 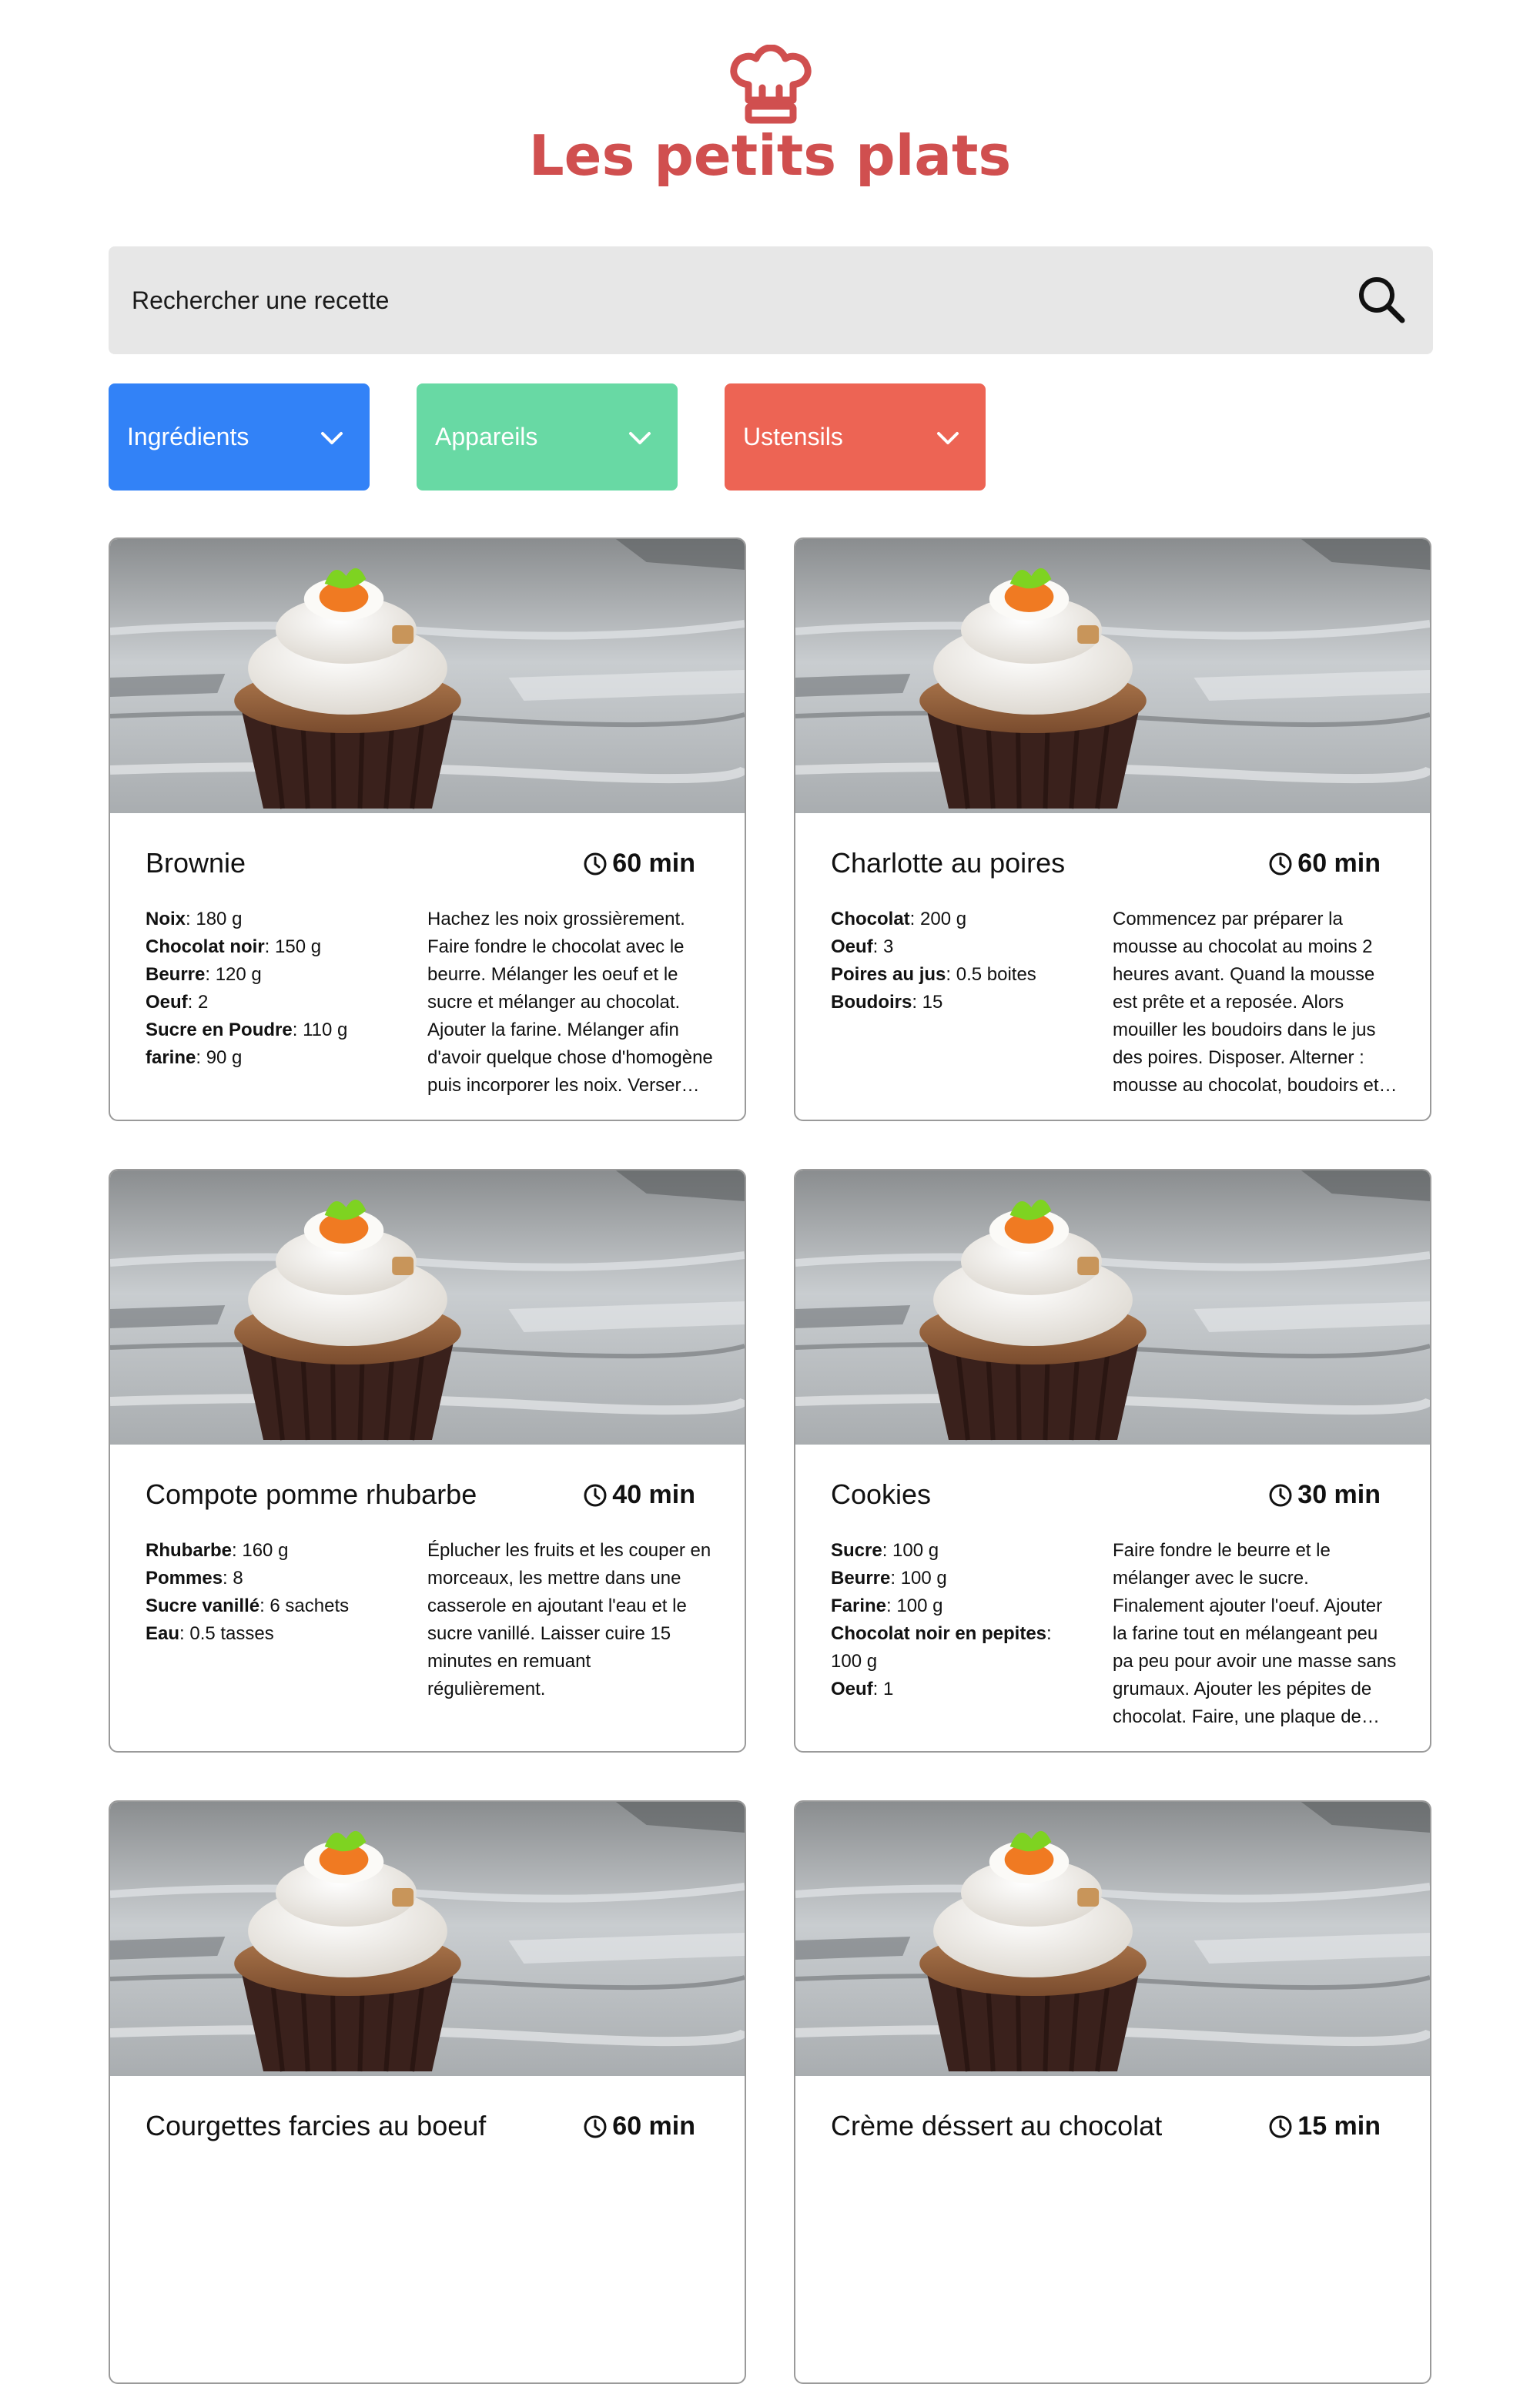 I want to click on recipe-title: Charlotte au poires, so click(x=948, y=863).